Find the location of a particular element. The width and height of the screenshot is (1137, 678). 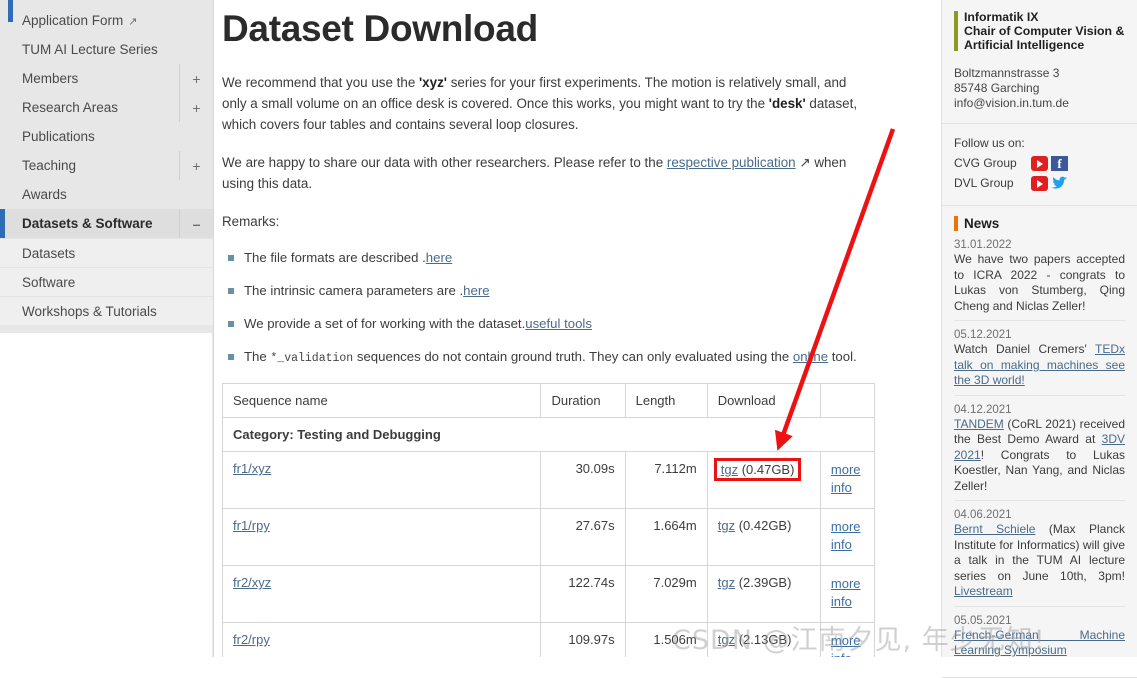

news-body-text: Watch Daniel Cremers' is located at coordinates (1024, 349).